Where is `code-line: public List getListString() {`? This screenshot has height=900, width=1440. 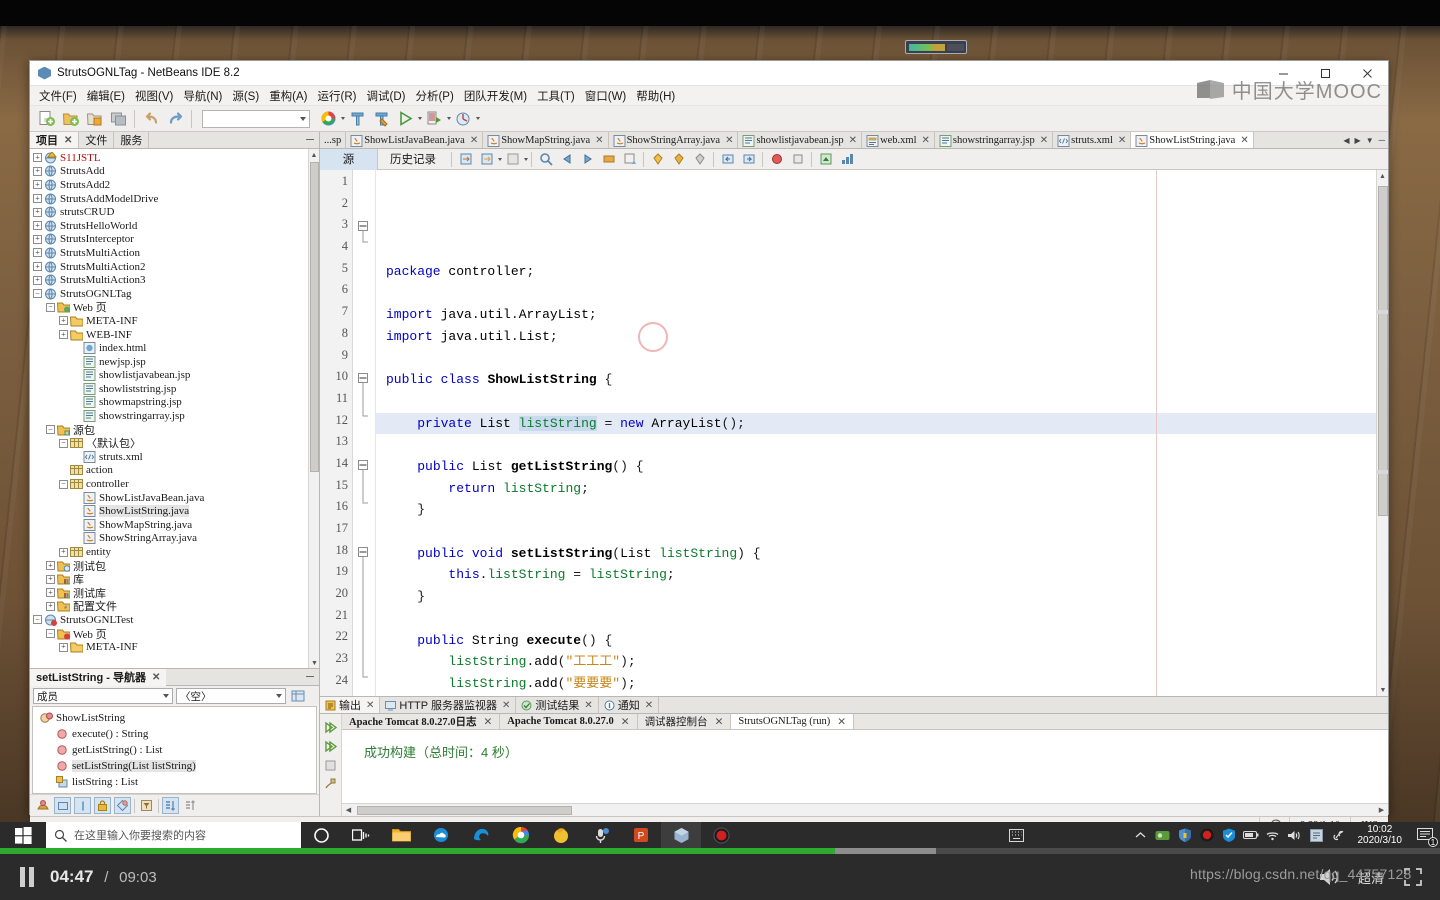 code-line: public List getListString() { is located at coordinates (876, 467).